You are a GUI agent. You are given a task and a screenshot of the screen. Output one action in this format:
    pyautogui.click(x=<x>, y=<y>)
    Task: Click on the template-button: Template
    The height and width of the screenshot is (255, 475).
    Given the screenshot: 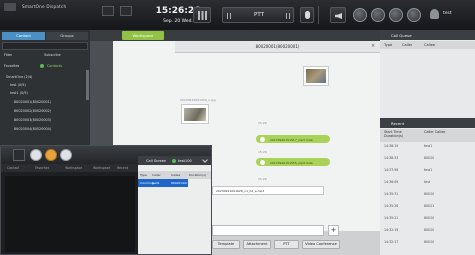 What is the action you would take?
    pyautogui.click(x=226, y=244)
    